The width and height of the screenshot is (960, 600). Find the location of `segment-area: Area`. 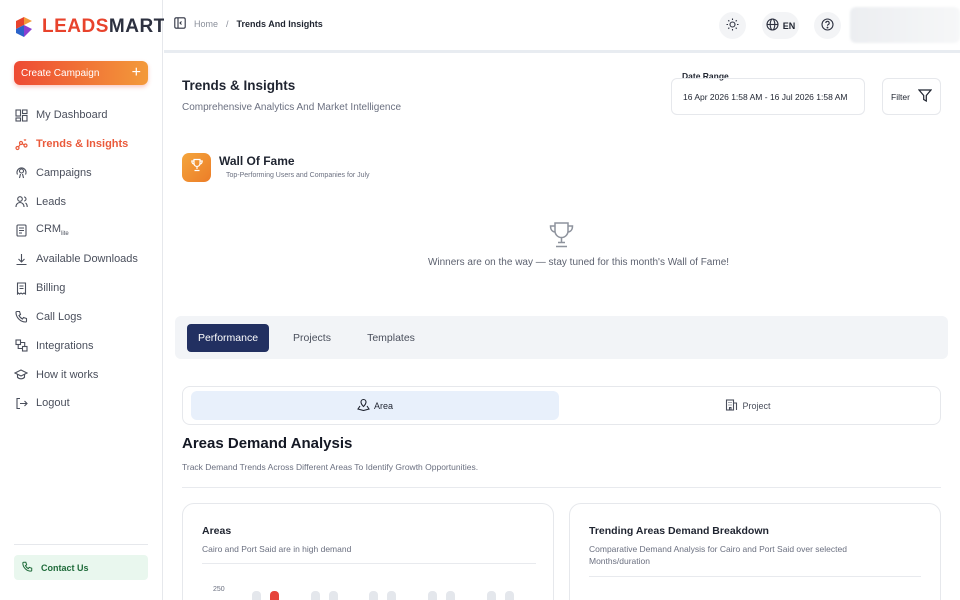

segment-area: Area is located at coordinates (375, 405).